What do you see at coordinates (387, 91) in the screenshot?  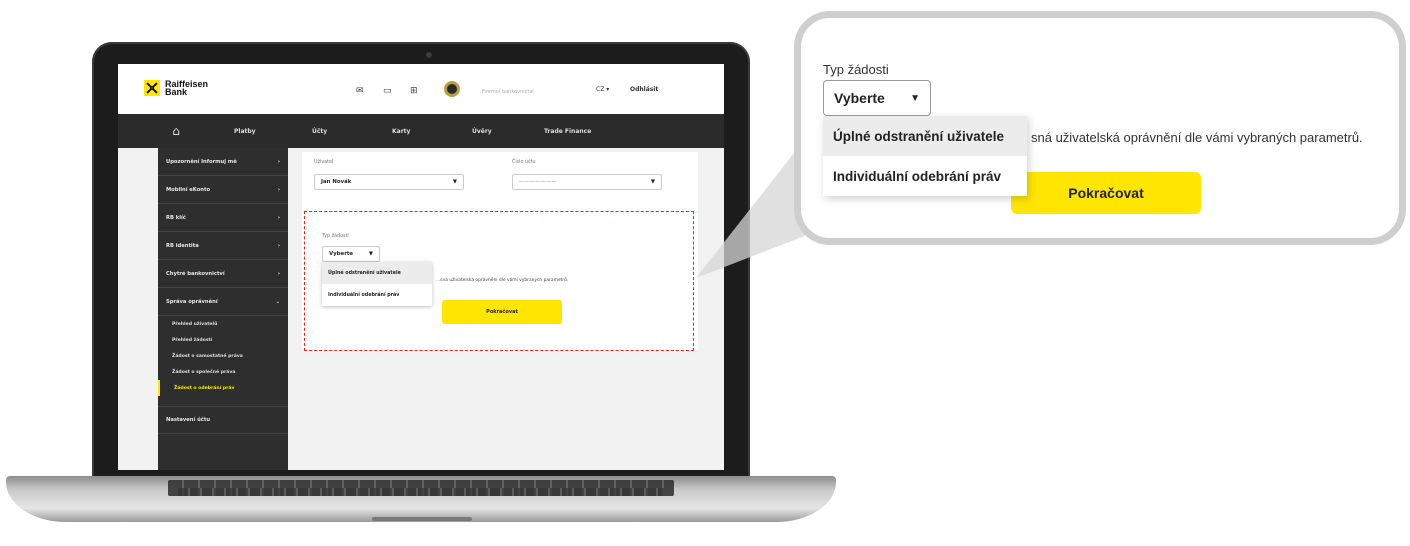 I see `document-icon: ▭` at bounding box center [387, 91].